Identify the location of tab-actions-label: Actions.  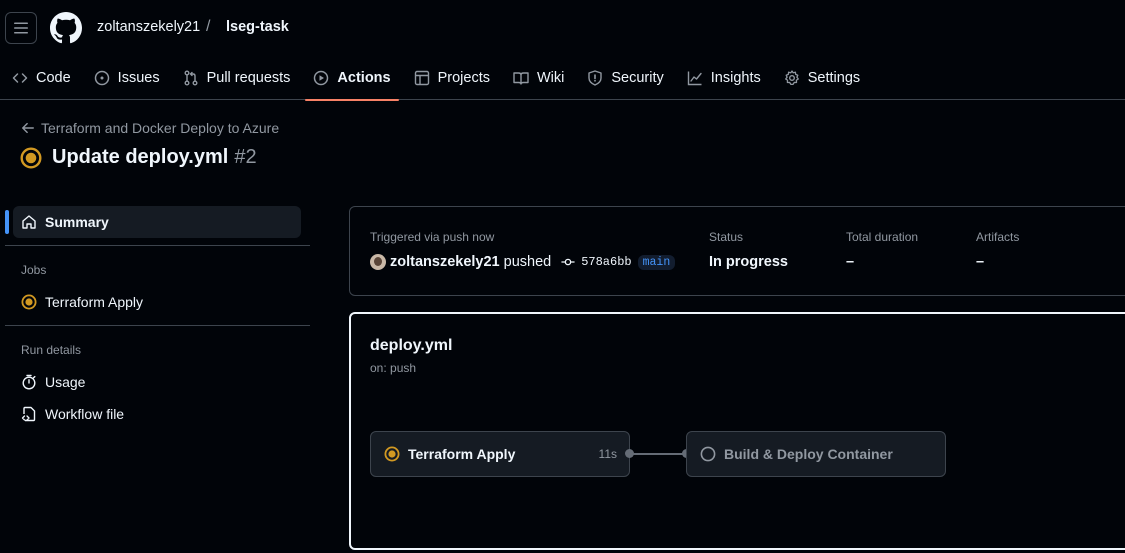
(364, 78).